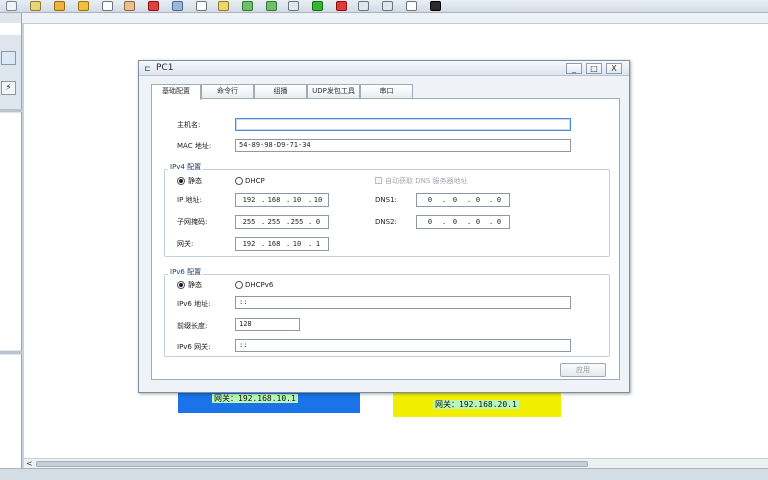  Describe the element at coordinates (435, 6) in the screenshot. I see `screenshot-icon` at that location.